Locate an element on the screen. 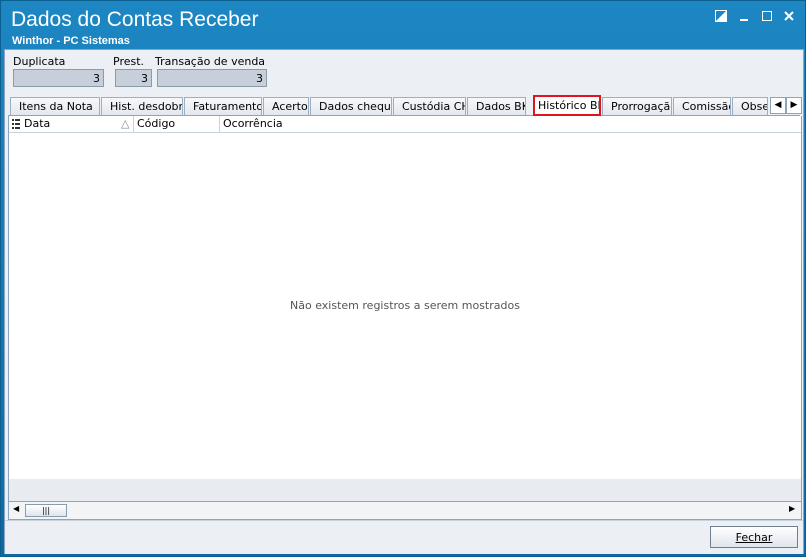 This screenshot has width=806, height=557. tab-dados-cheque: Dados cheque is located at coordinates (351, 106).